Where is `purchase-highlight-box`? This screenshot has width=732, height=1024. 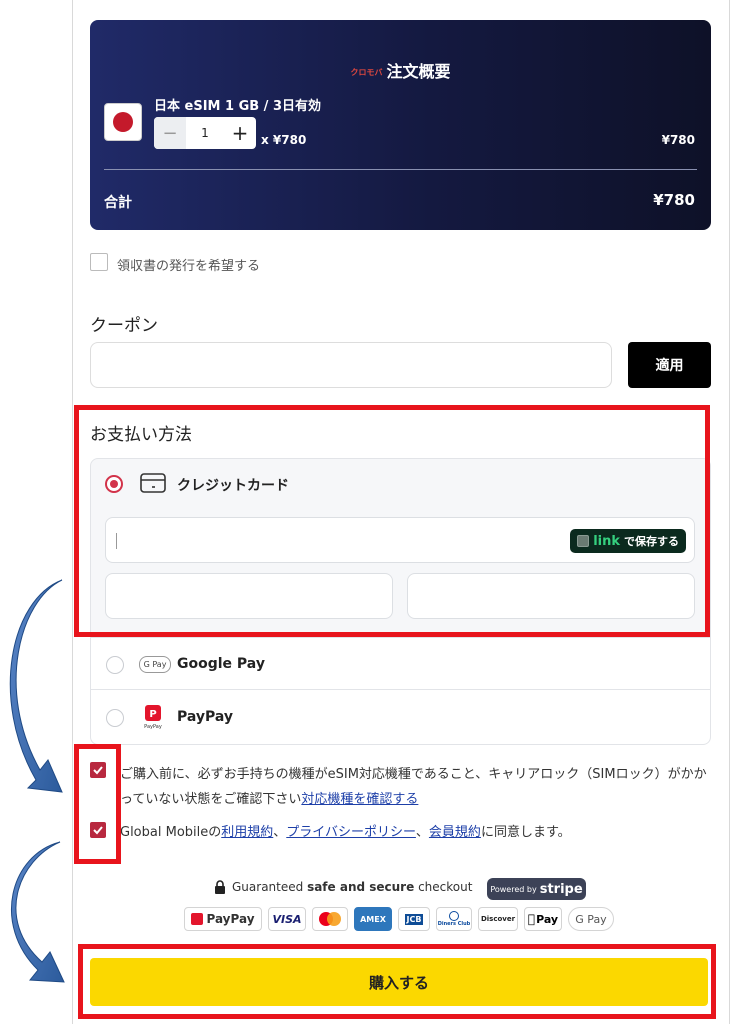
purchase-highlight-box is located at coordinates (397, 981).